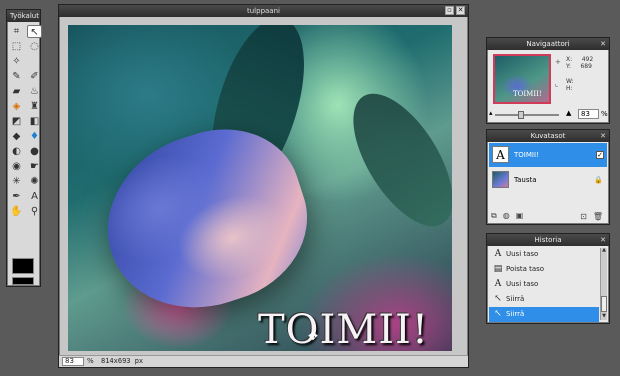  Describe the element at coordinates (392, 160) in the screenshot. I see `leaf-shape` at that location.